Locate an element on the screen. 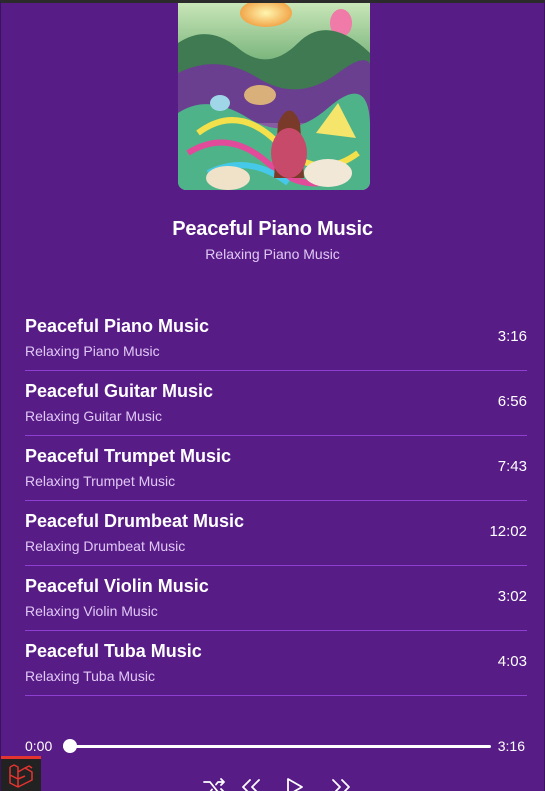 The width and height of the screenshot is (545, 791). previous-icon is located at coordinates (251, 783).